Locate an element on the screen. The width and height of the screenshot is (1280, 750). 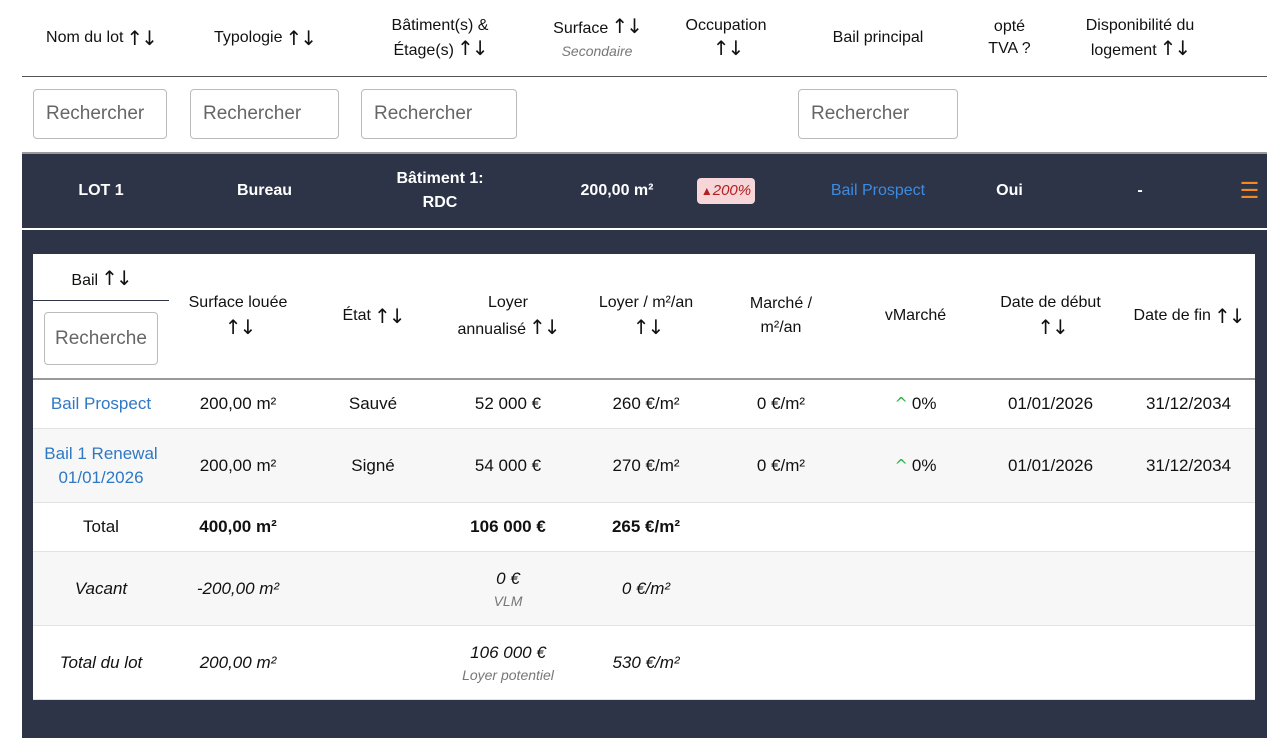
hamburger-menu-icon: ☰ is located at coordinates (1250, 191).